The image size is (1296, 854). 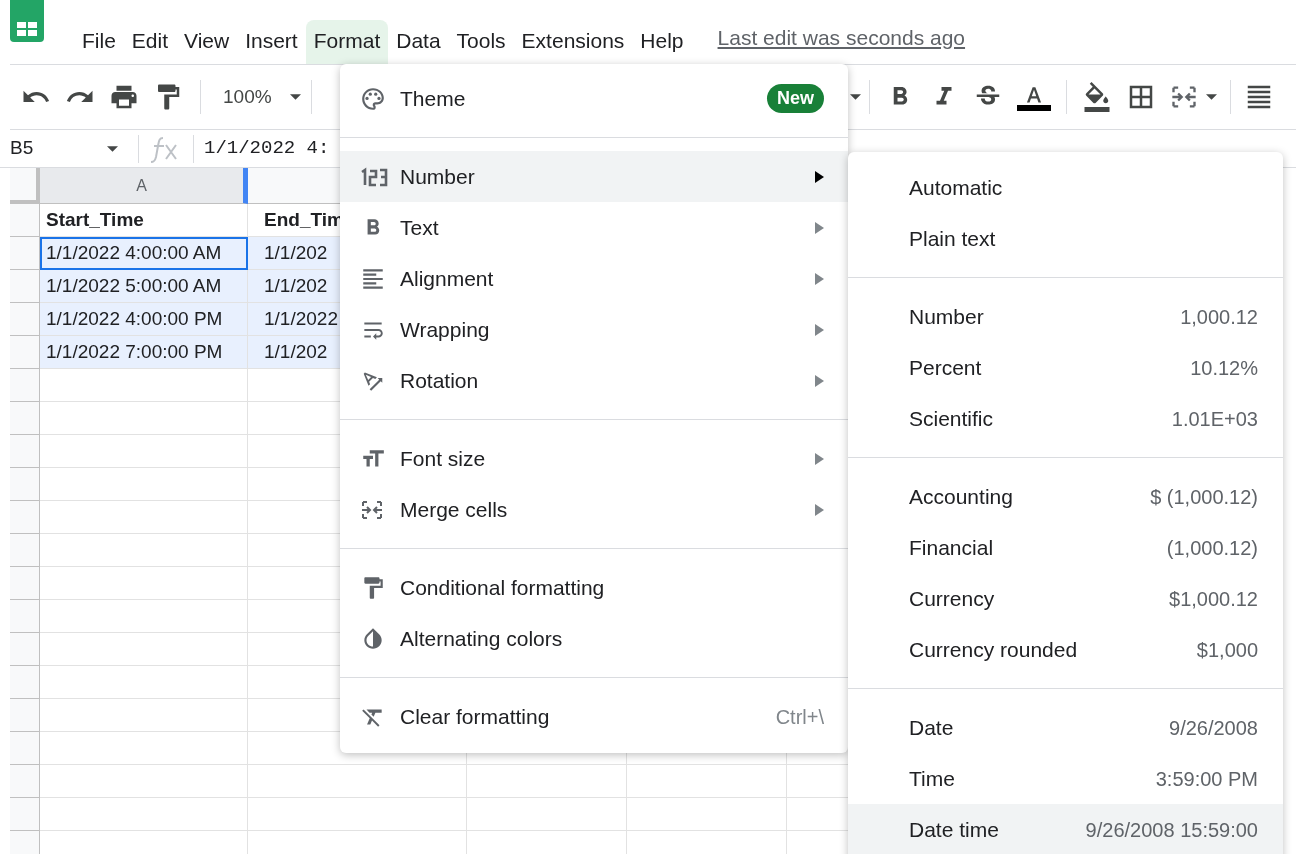 What do you see at coordinates (594, 716) in the screenshot?
I see `menu-option: Clear formatting Ctrl+\` at bounding box center [594, 716].